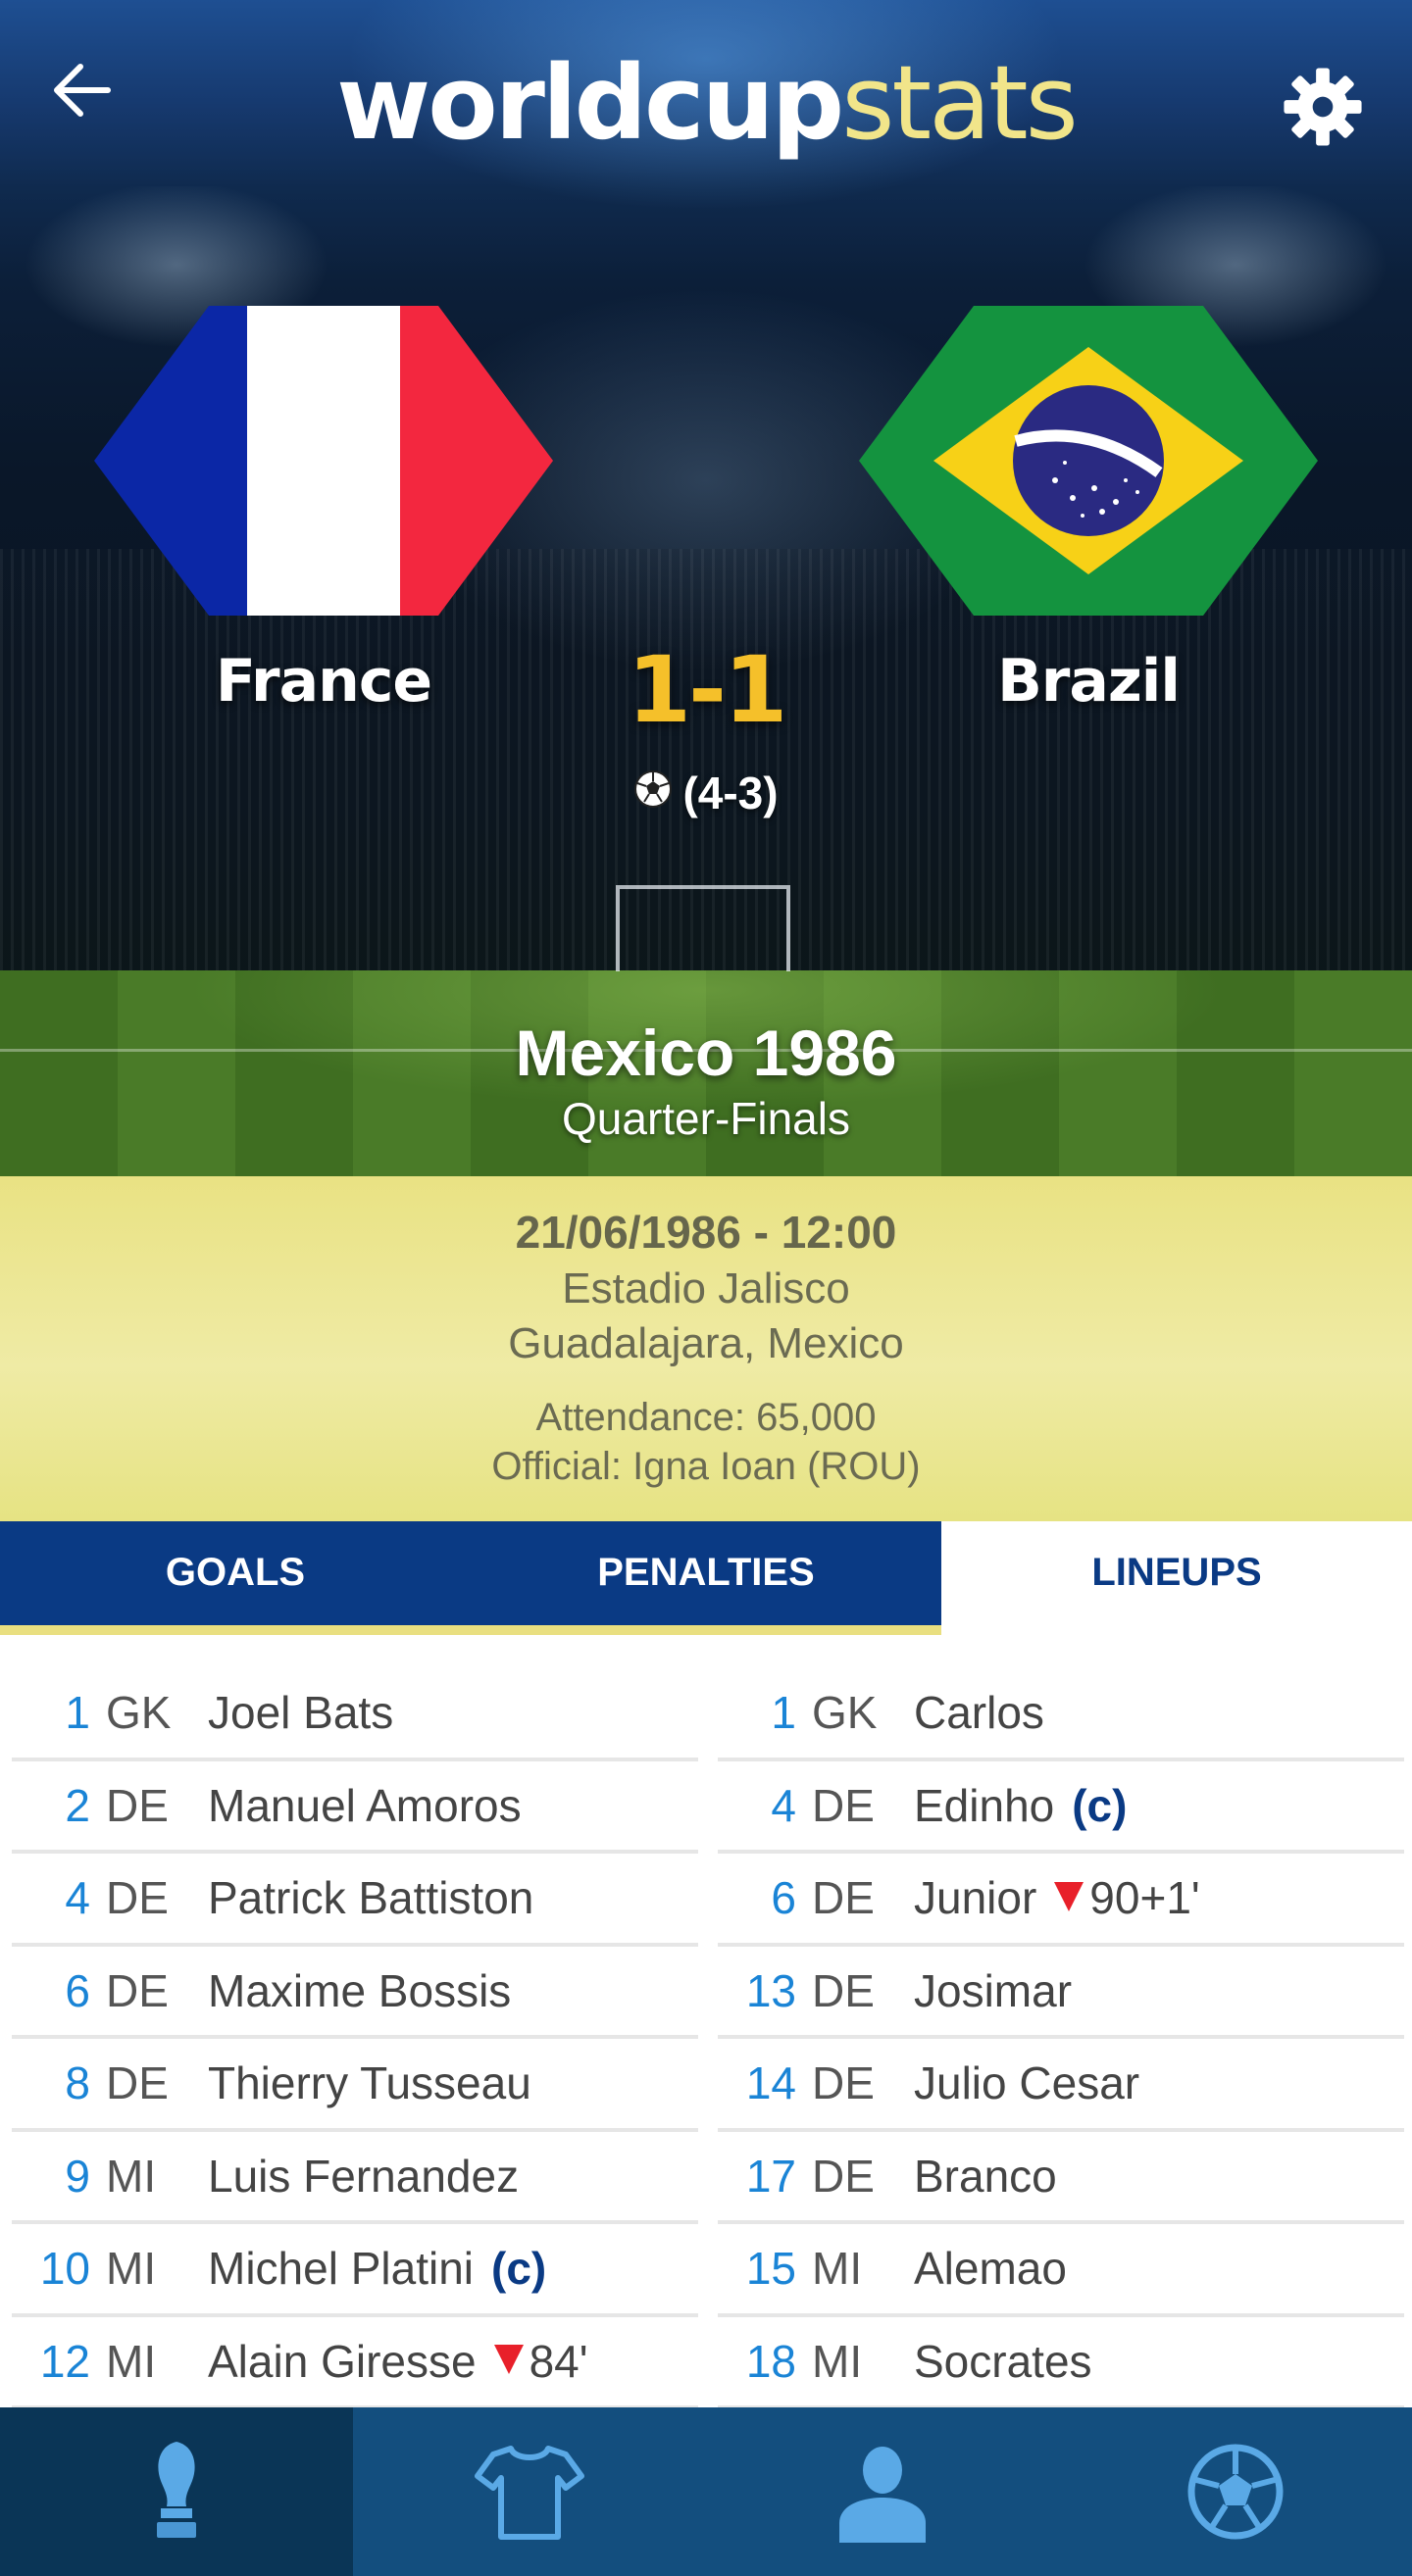  I want to click on lineup-row: 15 MI Alemao, so click(1061, 2270).